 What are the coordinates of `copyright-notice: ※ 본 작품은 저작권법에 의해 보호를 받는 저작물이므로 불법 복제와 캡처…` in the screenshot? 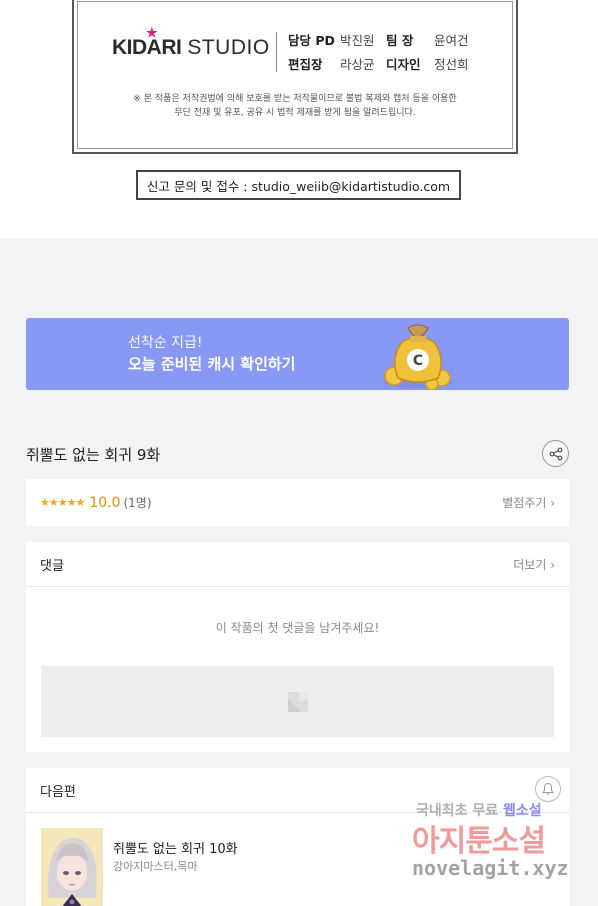 It's located at (295, 106).